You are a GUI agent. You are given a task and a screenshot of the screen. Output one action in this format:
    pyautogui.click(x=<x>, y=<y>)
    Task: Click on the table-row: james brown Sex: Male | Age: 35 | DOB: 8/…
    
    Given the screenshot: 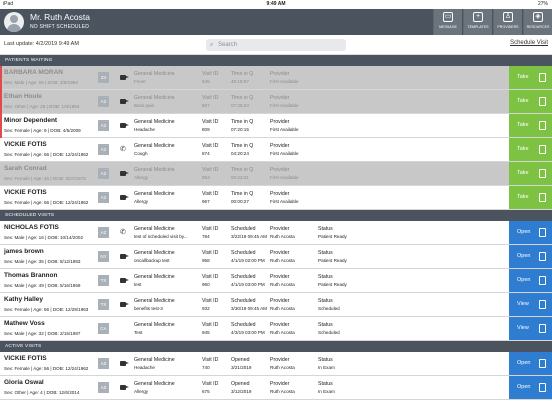 What is the action you would take?
    pyautogui.click(x=276, y=257)
    